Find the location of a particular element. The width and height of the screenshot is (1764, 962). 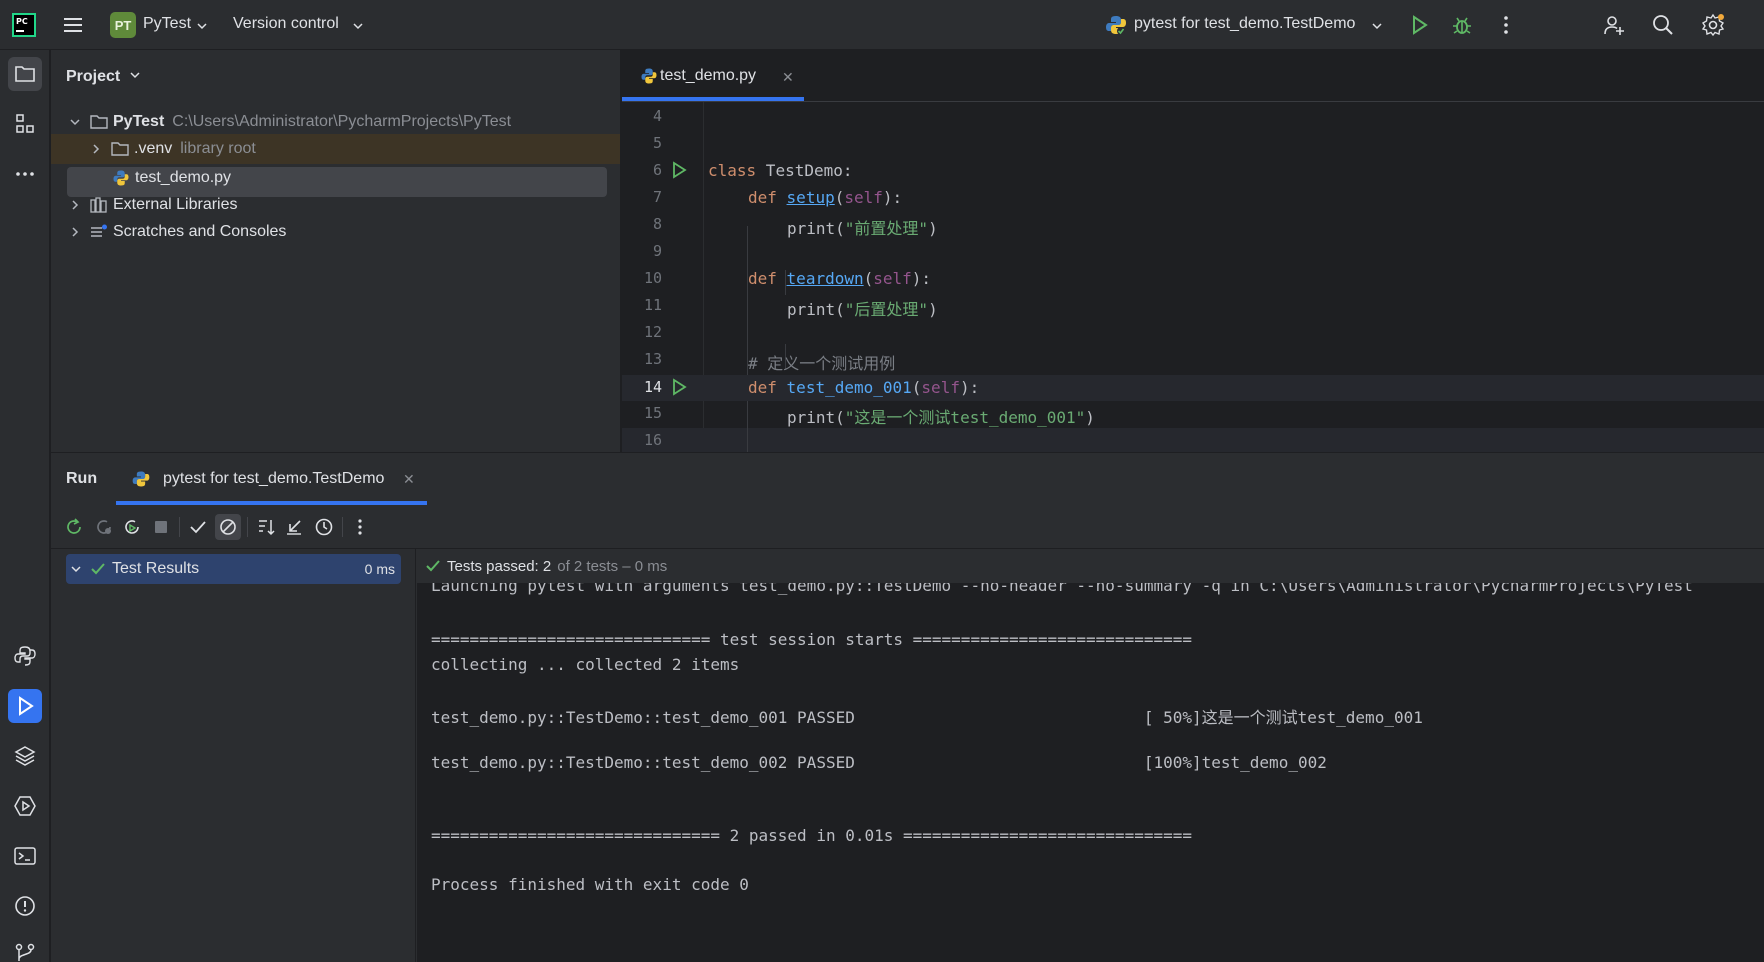

code-line: 9 is located at coordinates (1193, 256).